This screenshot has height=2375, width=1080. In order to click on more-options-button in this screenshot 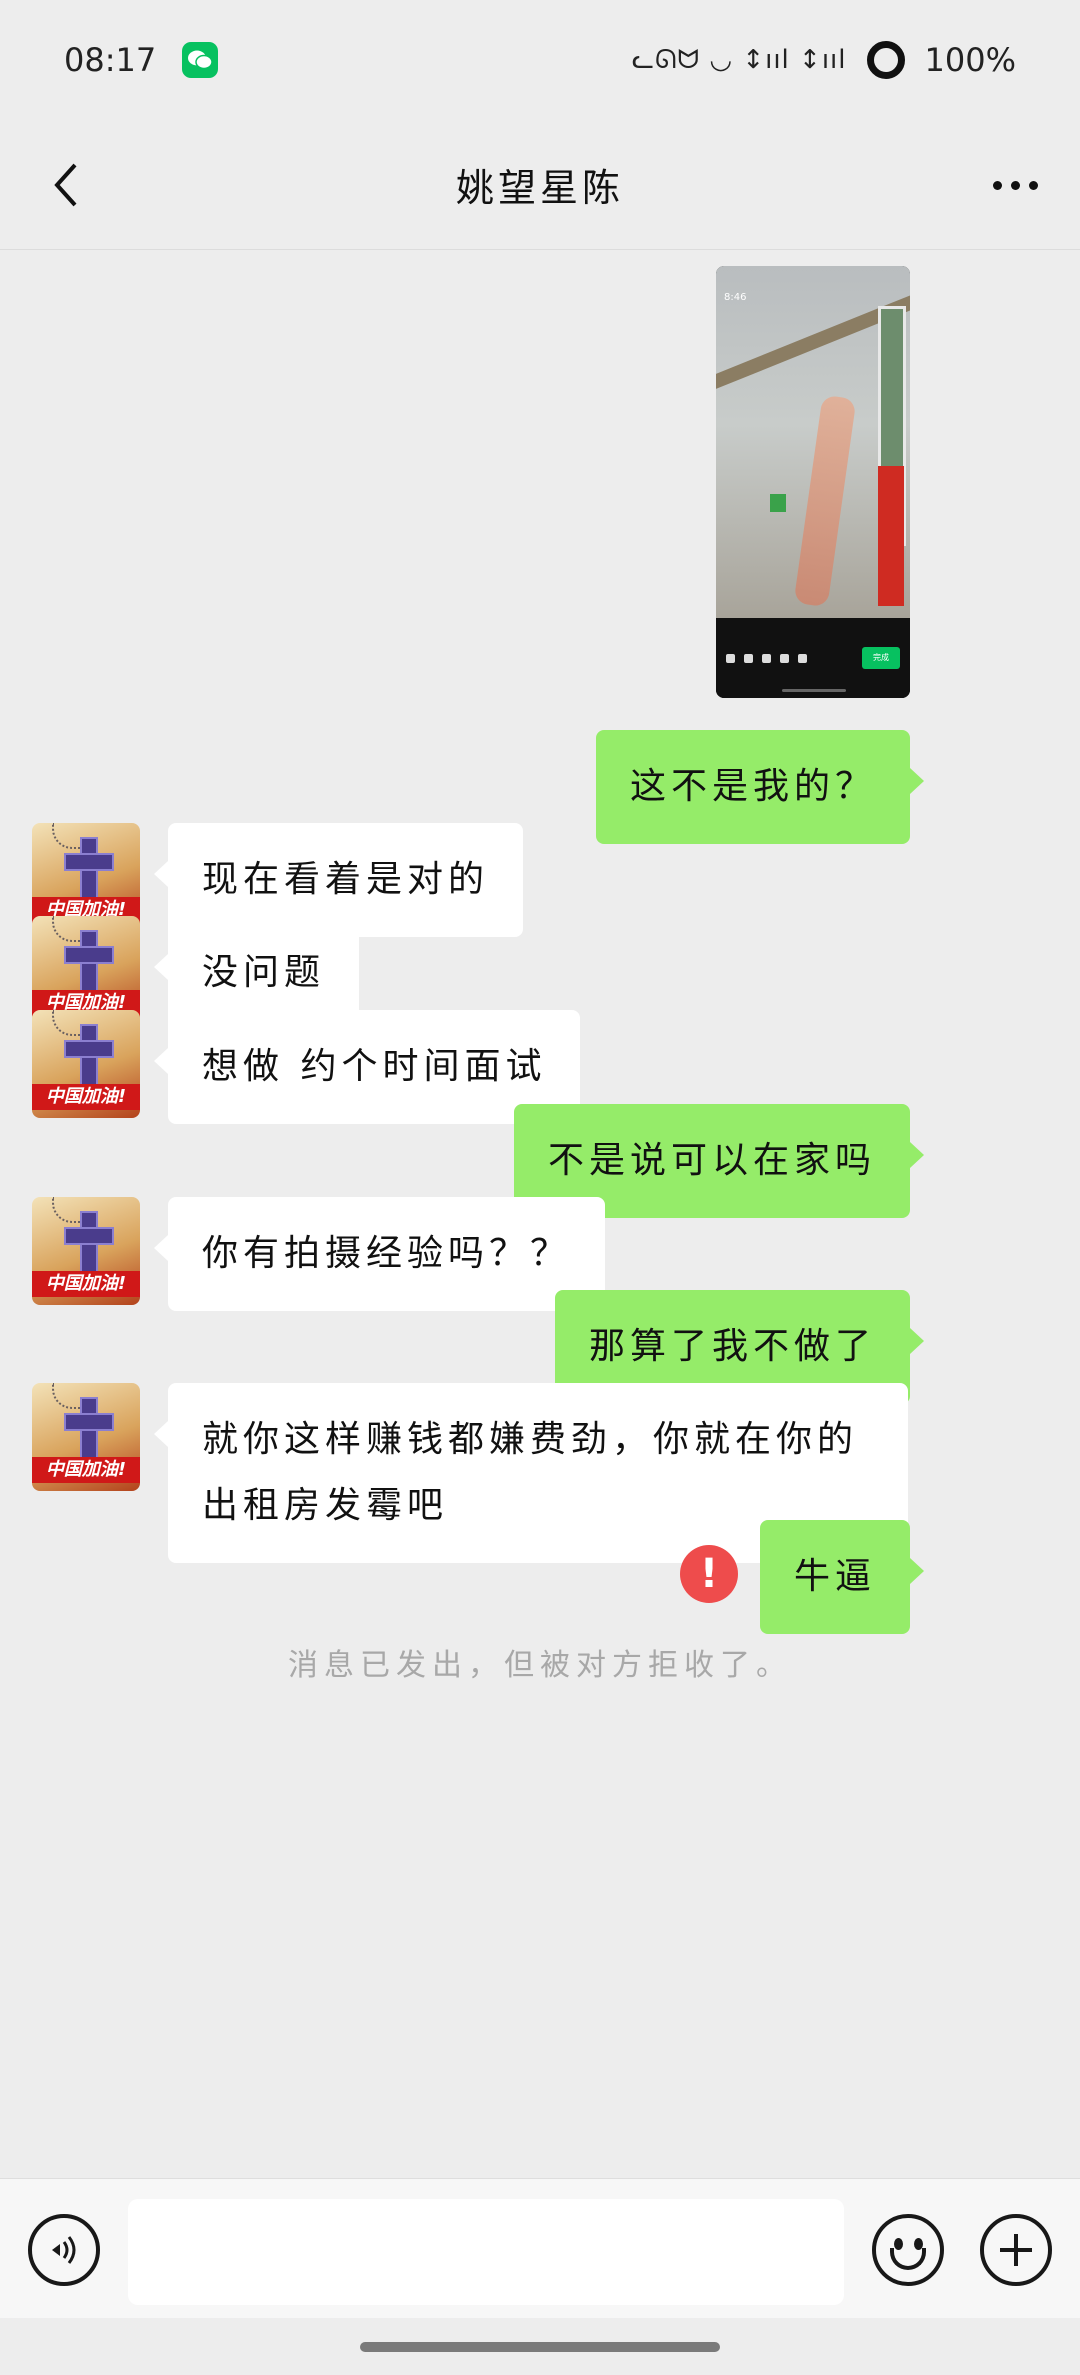, I will do `click(1015, 185)`.